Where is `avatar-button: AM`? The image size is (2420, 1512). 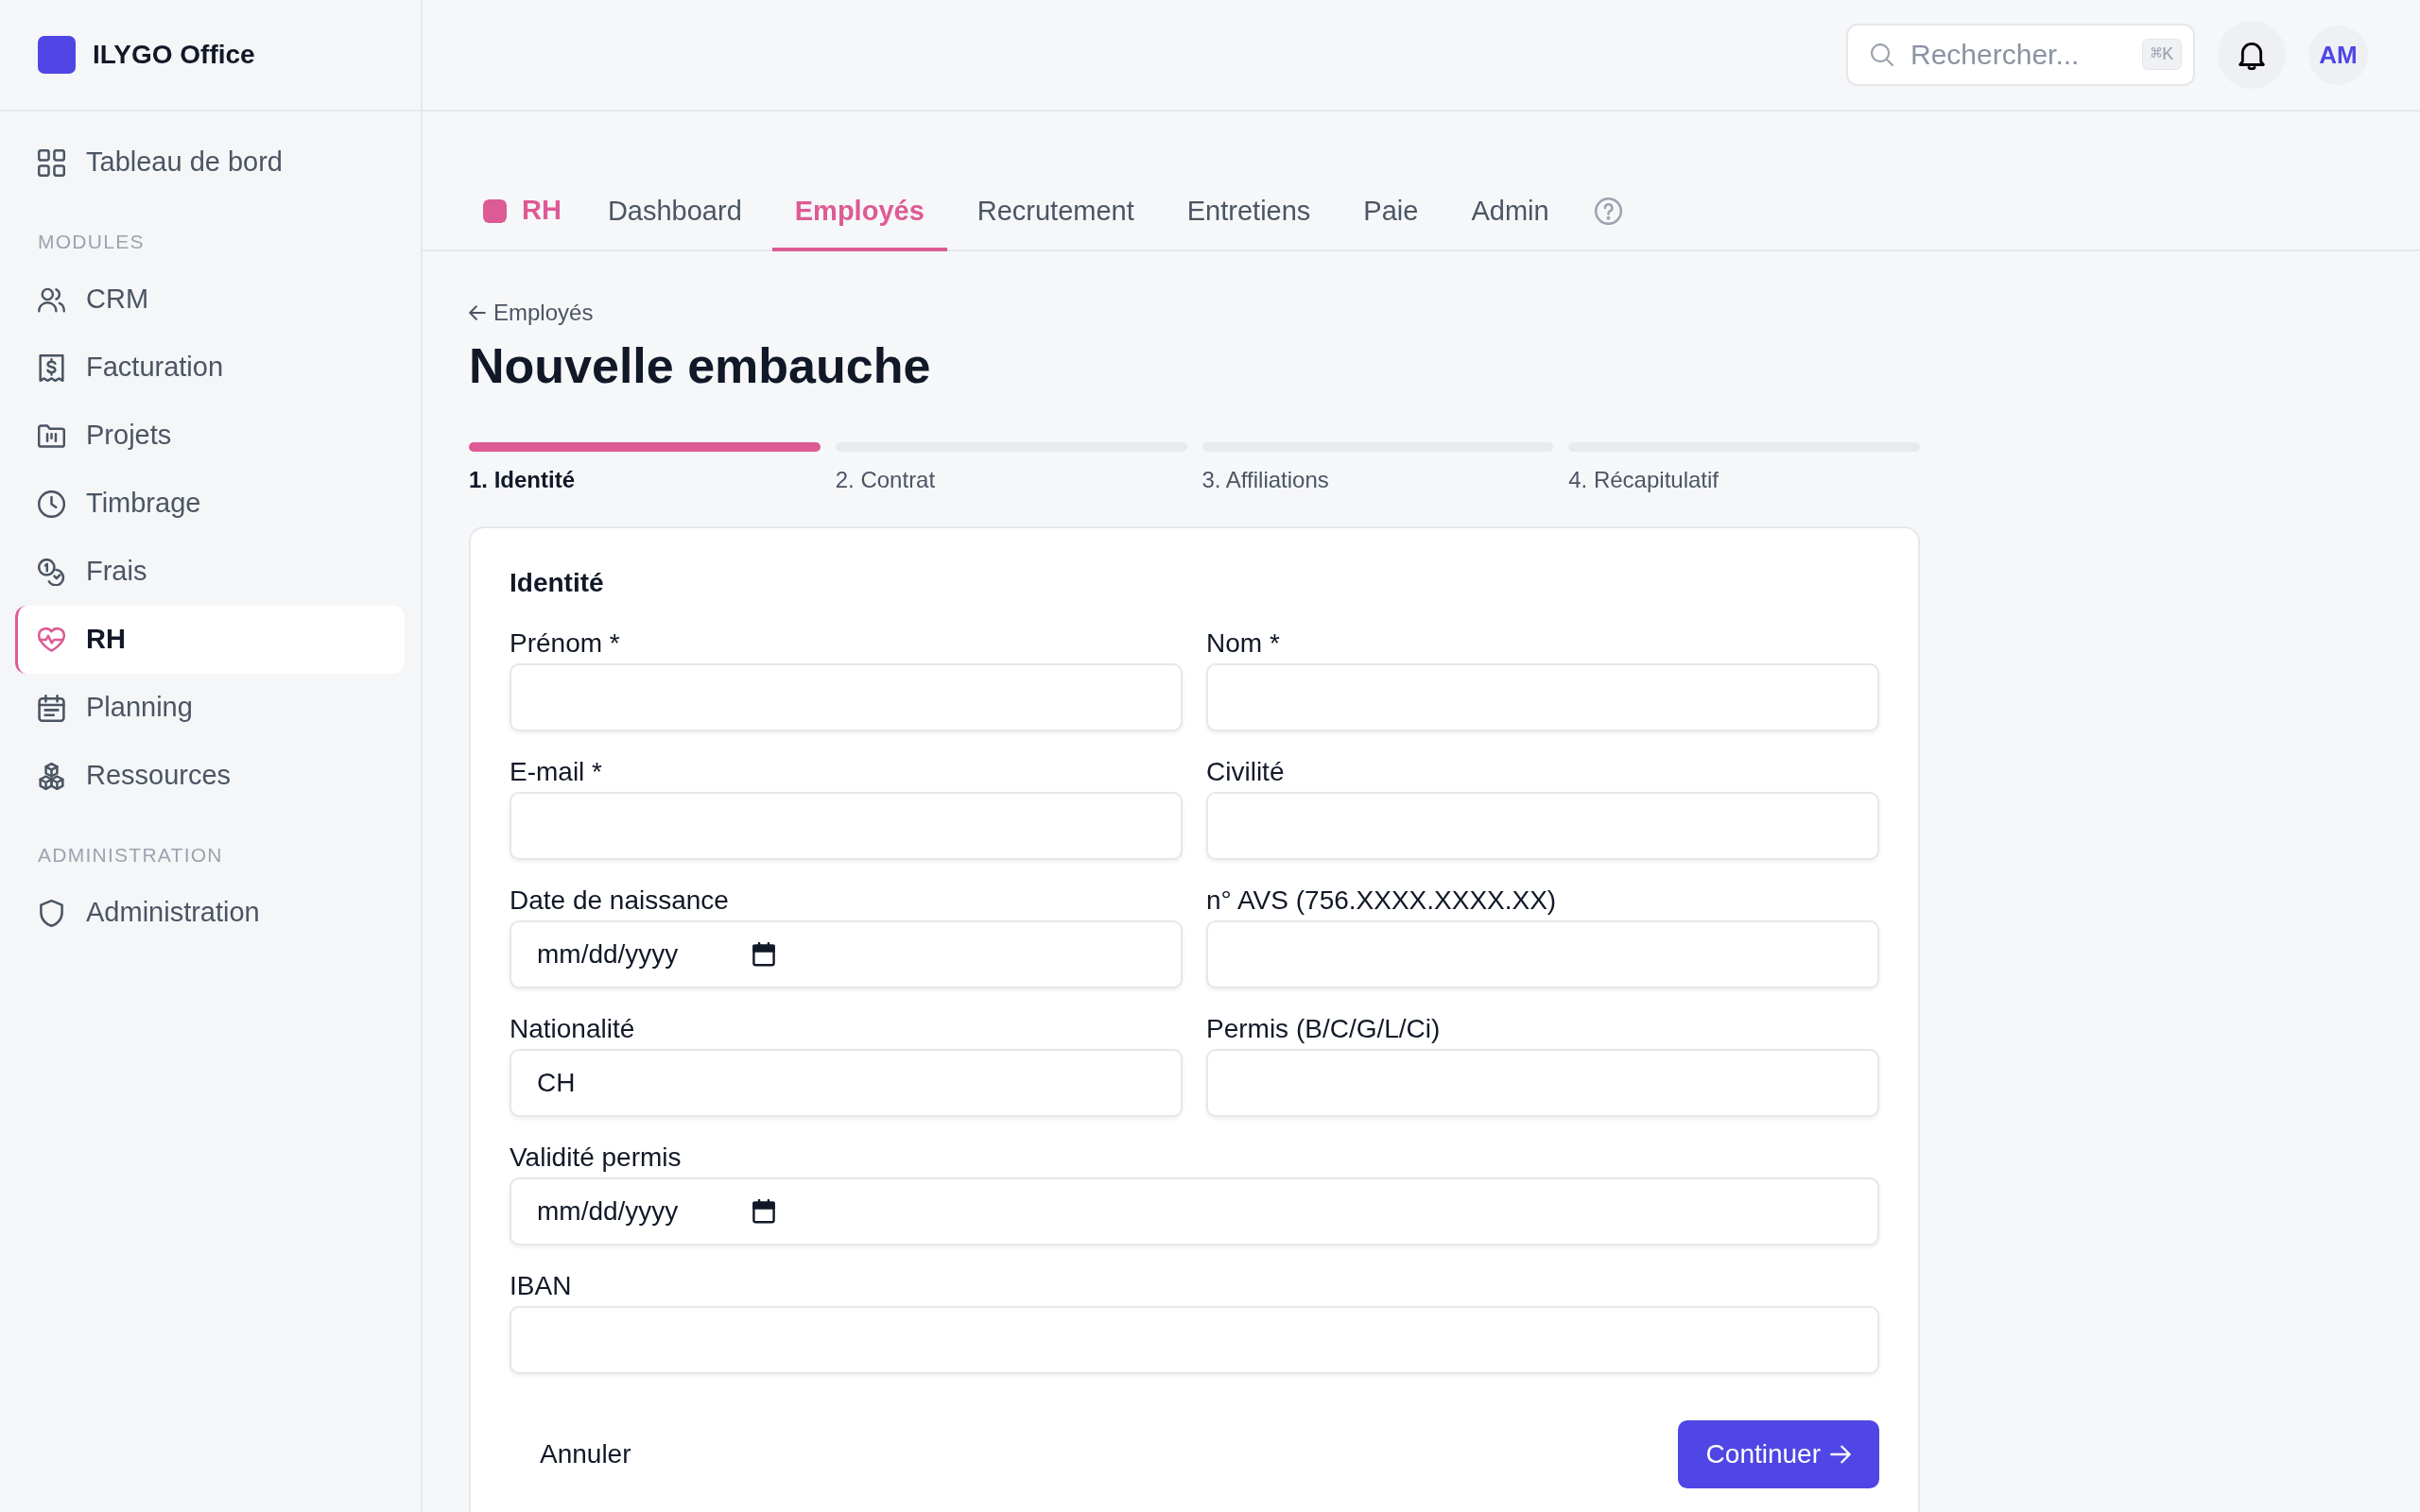
avatar-button: AM is located at coordinates (2338, 55).